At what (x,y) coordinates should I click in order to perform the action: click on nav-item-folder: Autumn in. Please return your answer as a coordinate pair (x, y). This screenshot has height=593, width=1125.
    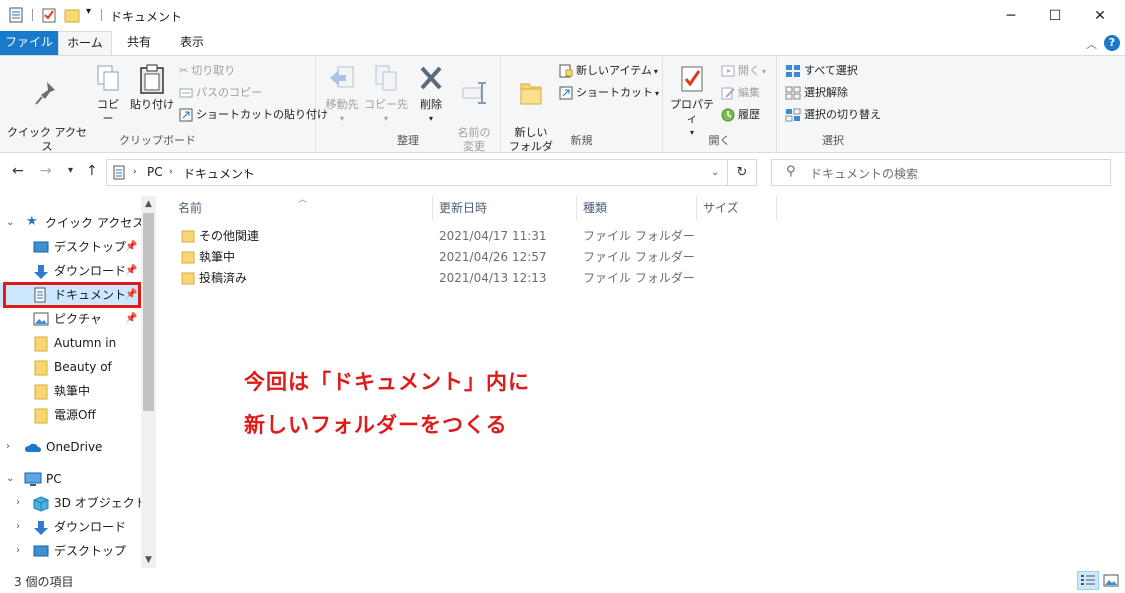
    Looking at the image, I should click on (70, 343).